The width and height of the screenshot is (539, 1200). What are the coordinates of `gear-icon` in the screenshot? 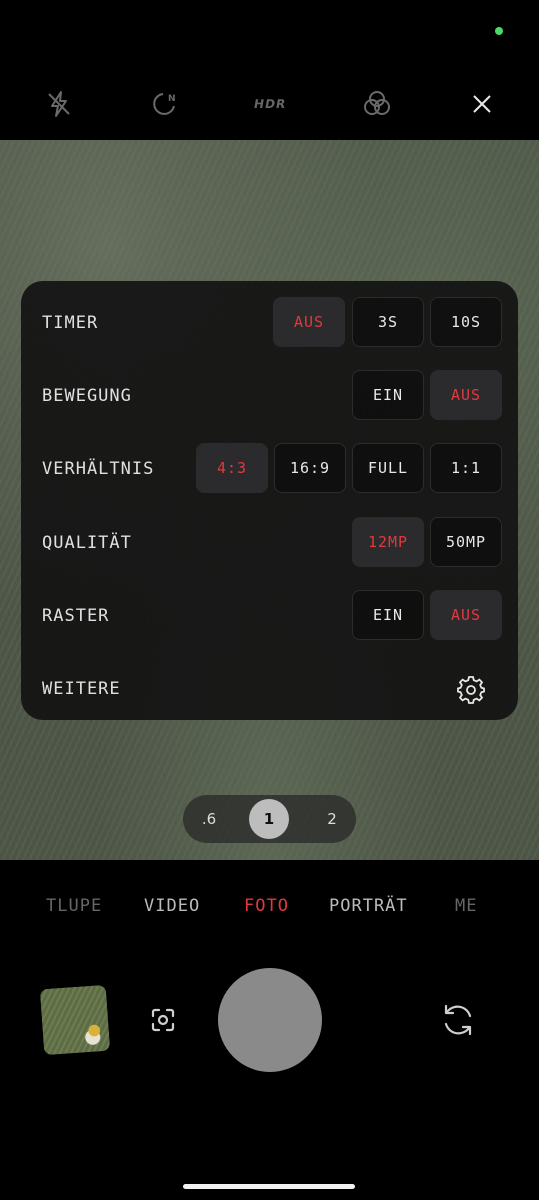 It's located at (471, 690).